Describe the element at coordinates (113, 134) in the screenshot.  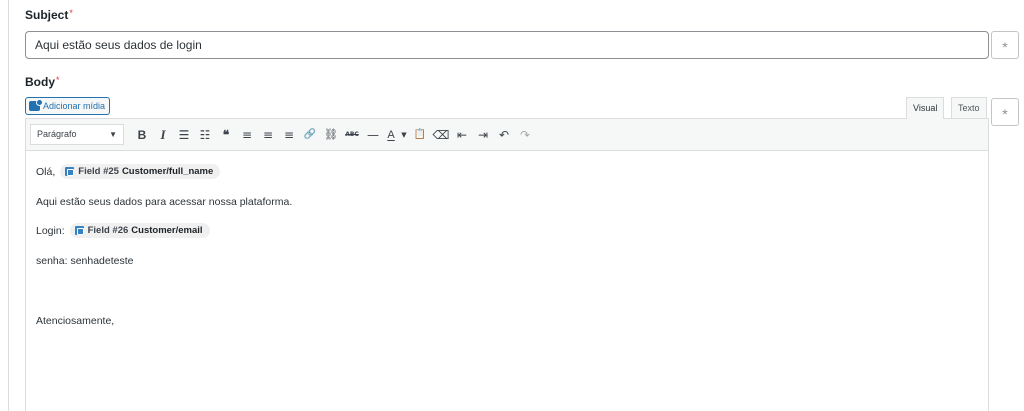
I see `chevron-down-icon: ▼` at that location.